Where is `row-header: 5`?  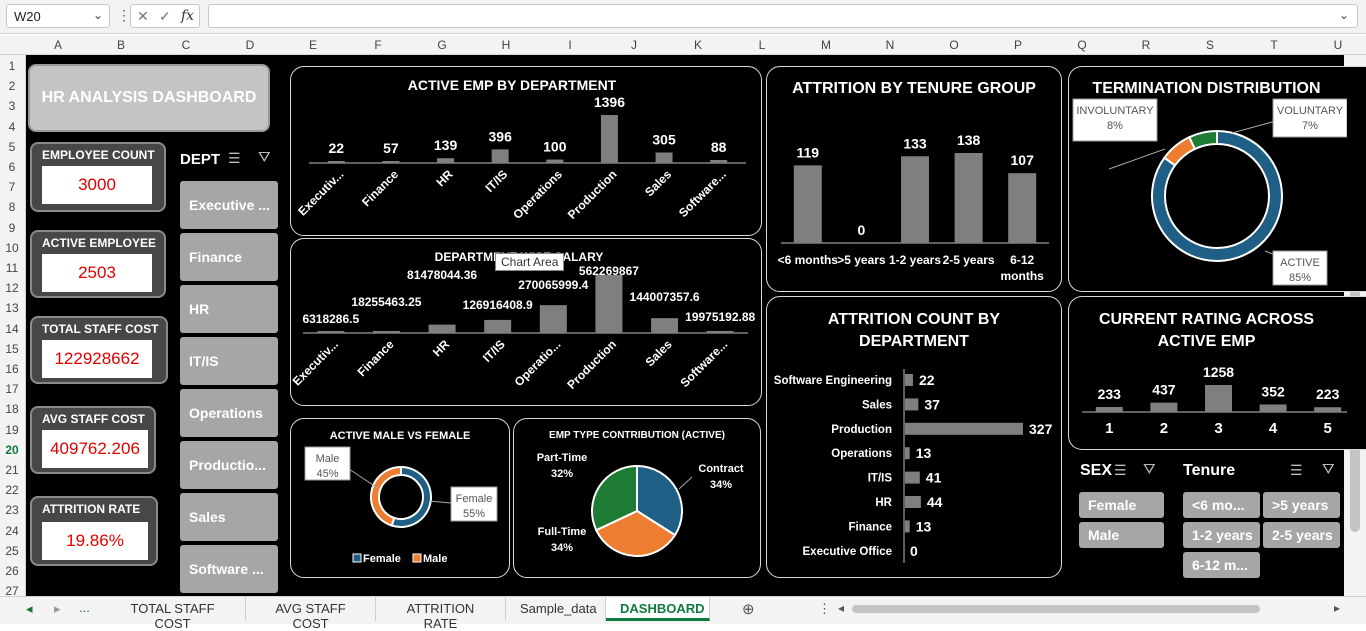
row-header: 5 is located at coordinates (12, 147).